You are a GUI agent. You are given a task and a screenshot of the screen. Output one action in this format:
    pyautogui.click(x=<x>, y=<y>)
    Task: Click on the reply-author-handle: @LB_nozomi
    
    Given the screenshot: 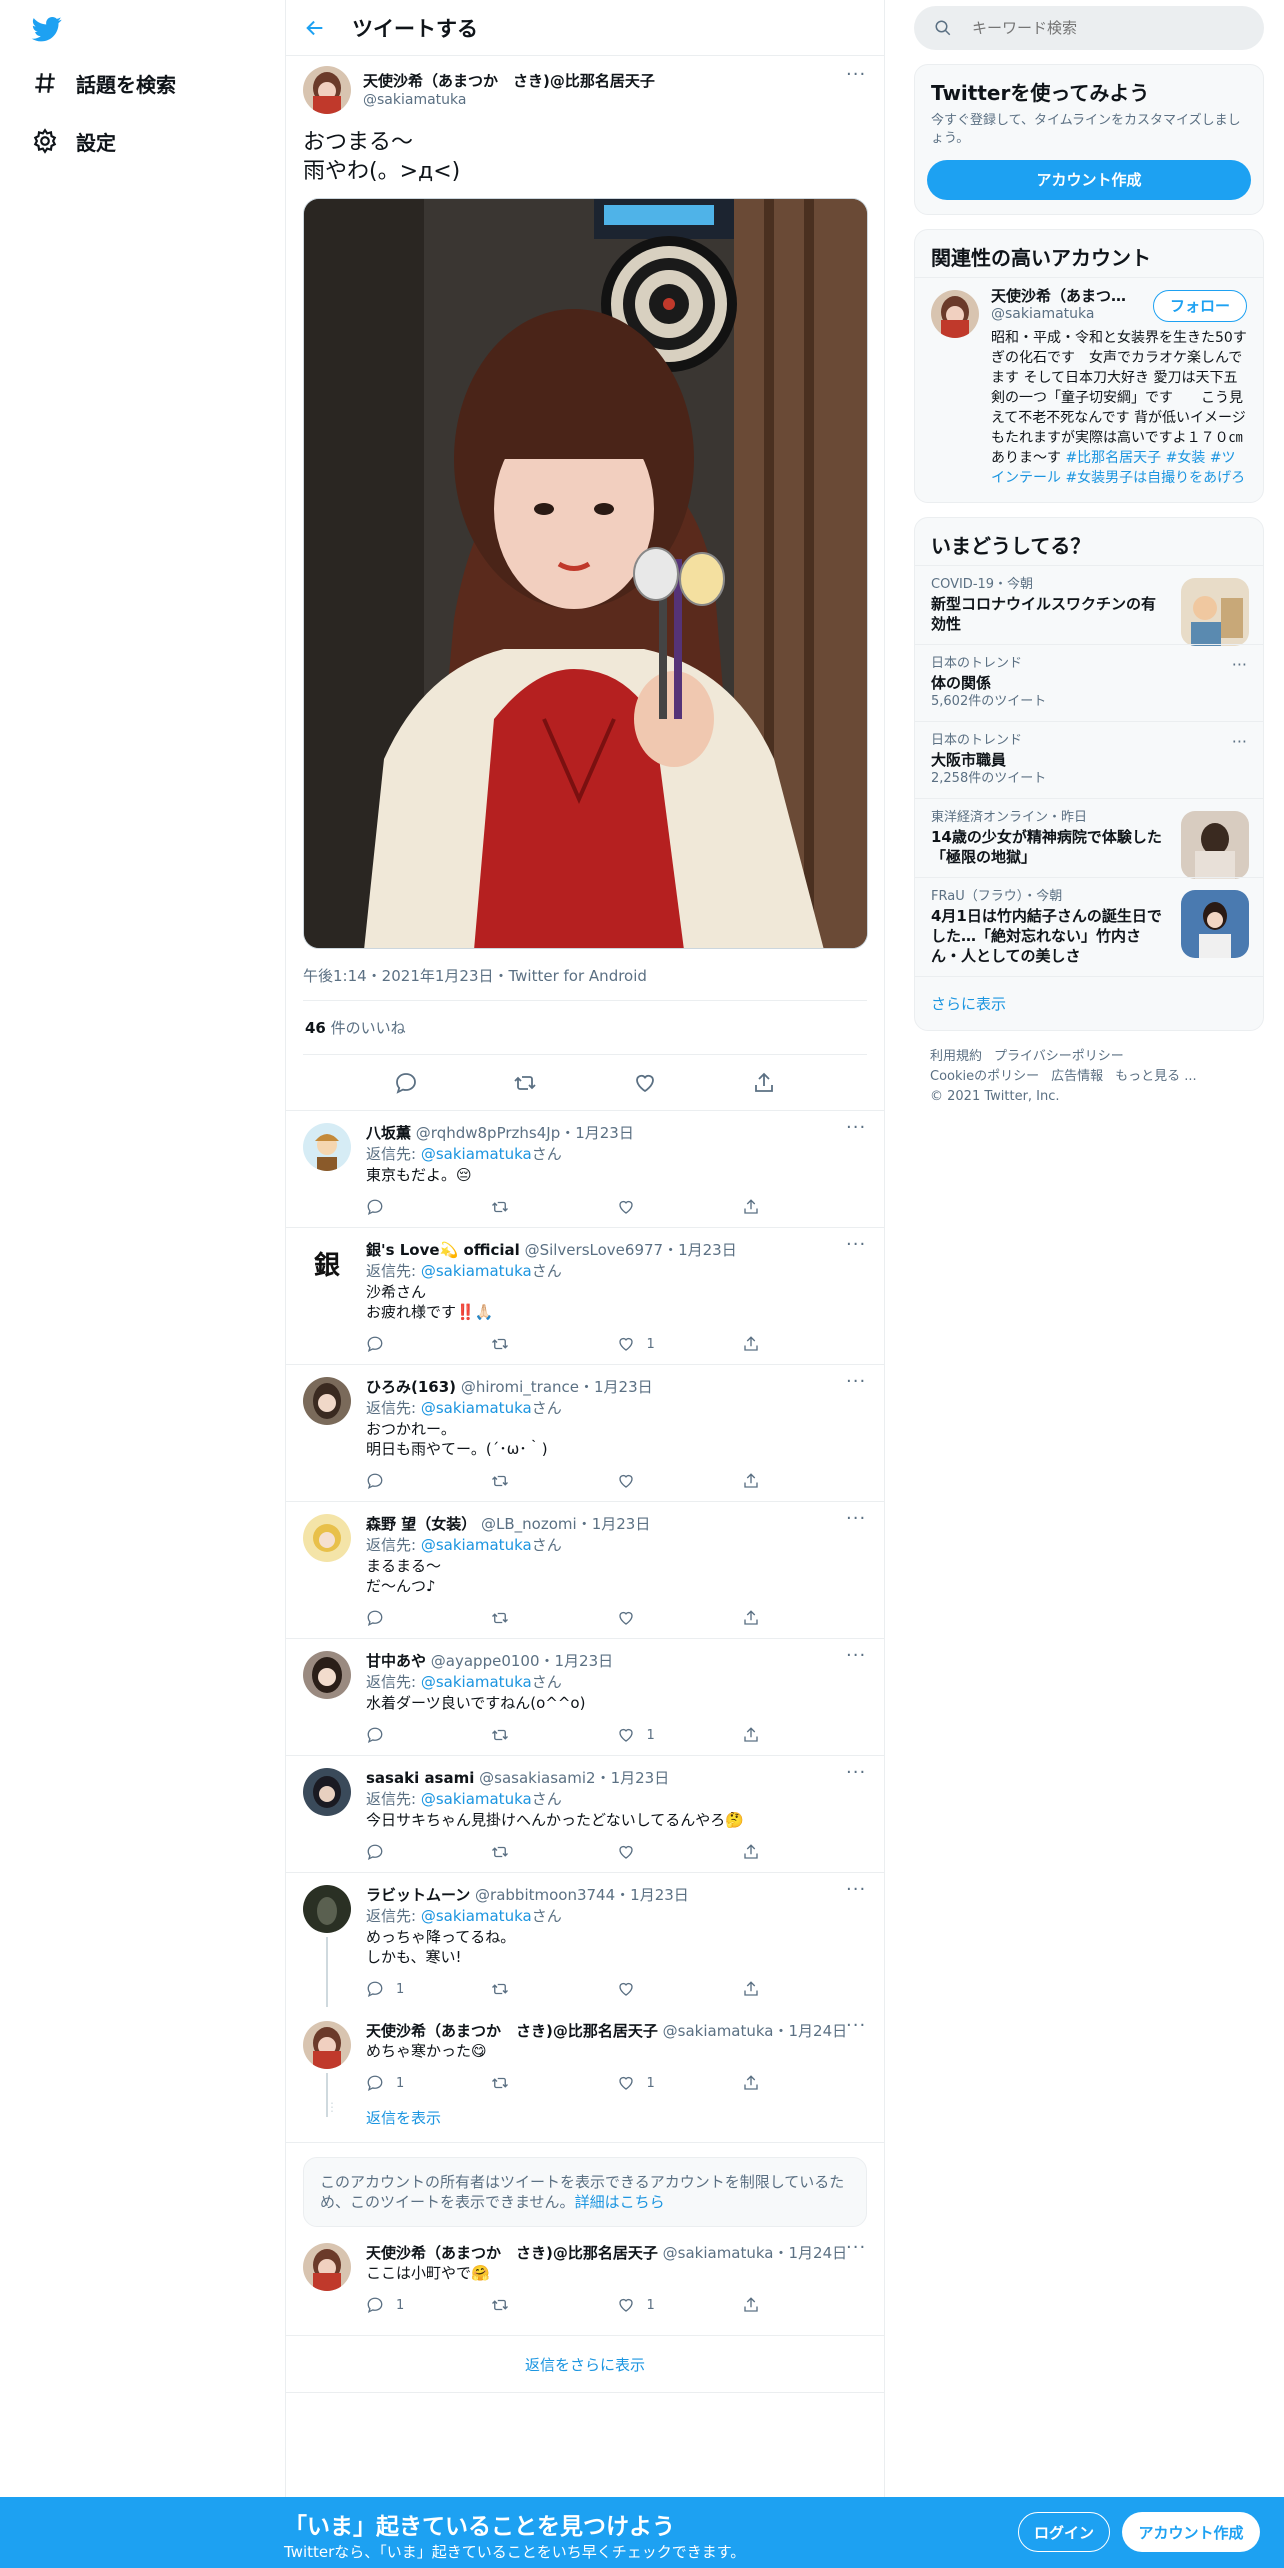 What is the action you would take?
    pyautogui.click(x=529, y=1524)
    